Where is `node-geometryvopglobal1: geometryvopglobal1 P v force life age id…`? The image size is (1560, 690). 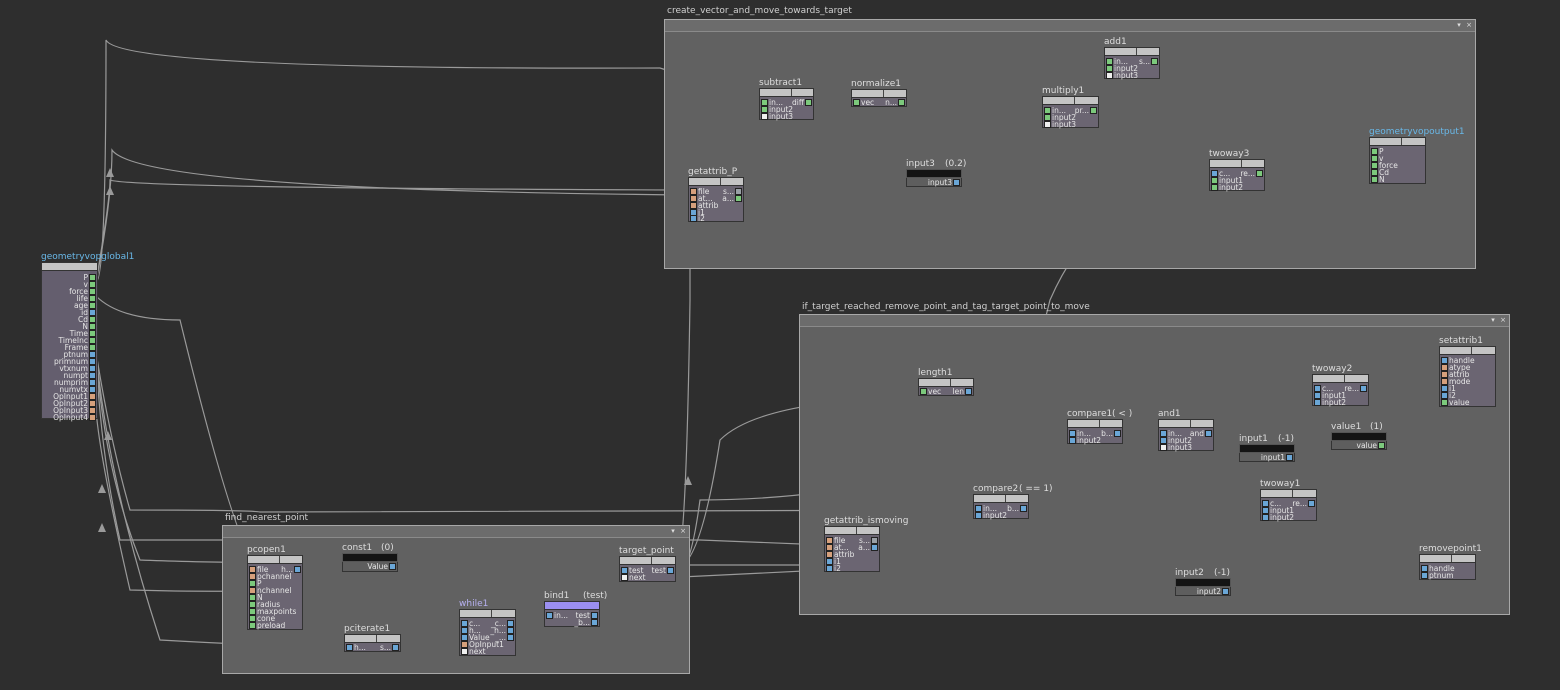
node-geometryvopglobal1: geometryvopglobal1 P v force life age id… is located at coordinates (87, 336).